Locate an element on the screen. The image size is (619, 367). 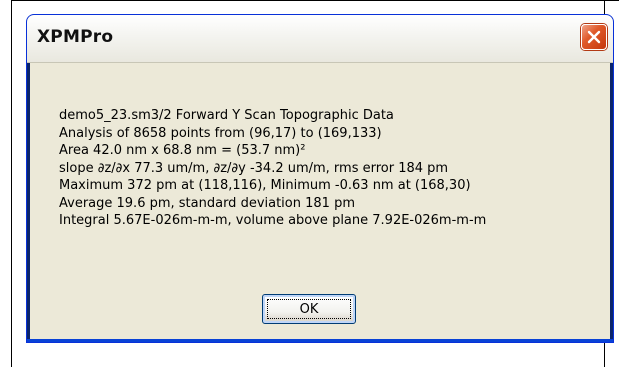
message-line: Area 42.0 nm x 68.8 nm = (53.7 nm)² is located at coordinates (182, 150).